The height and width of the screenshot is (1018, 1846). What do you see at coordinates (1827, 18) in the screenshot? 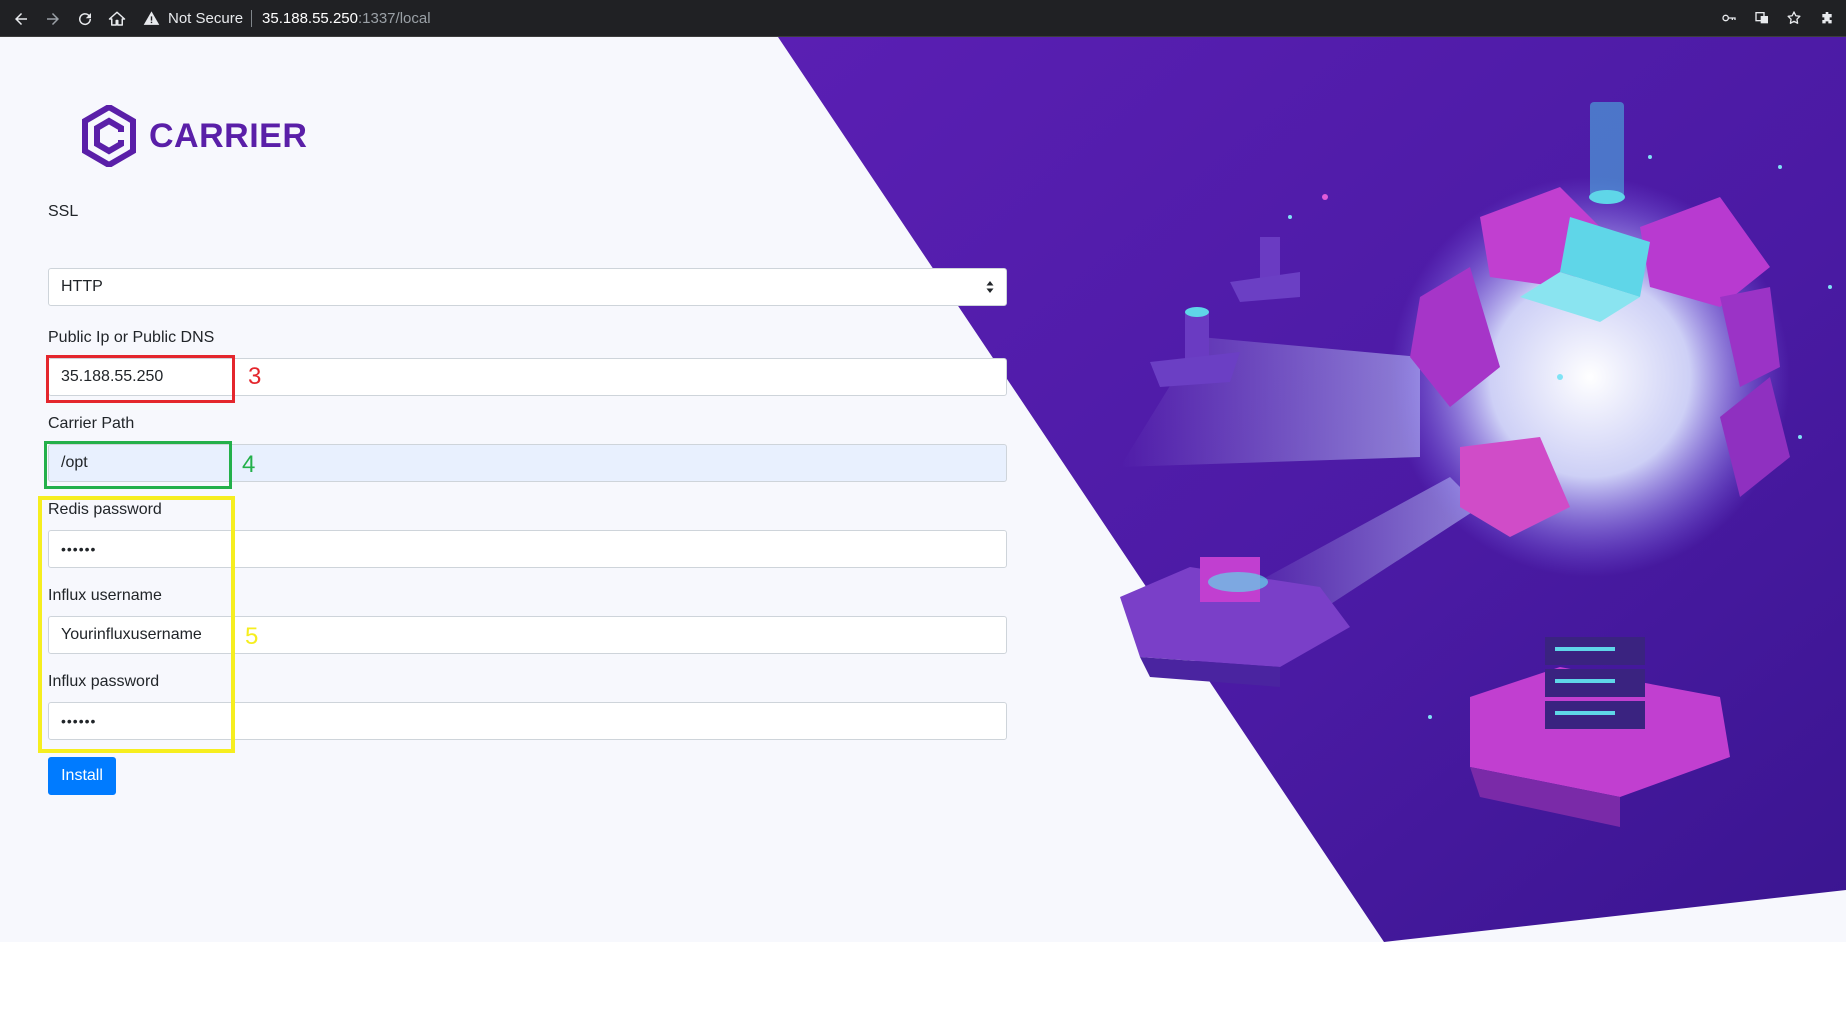
I see `extensions-icon` at bounding box center [1827, 18].